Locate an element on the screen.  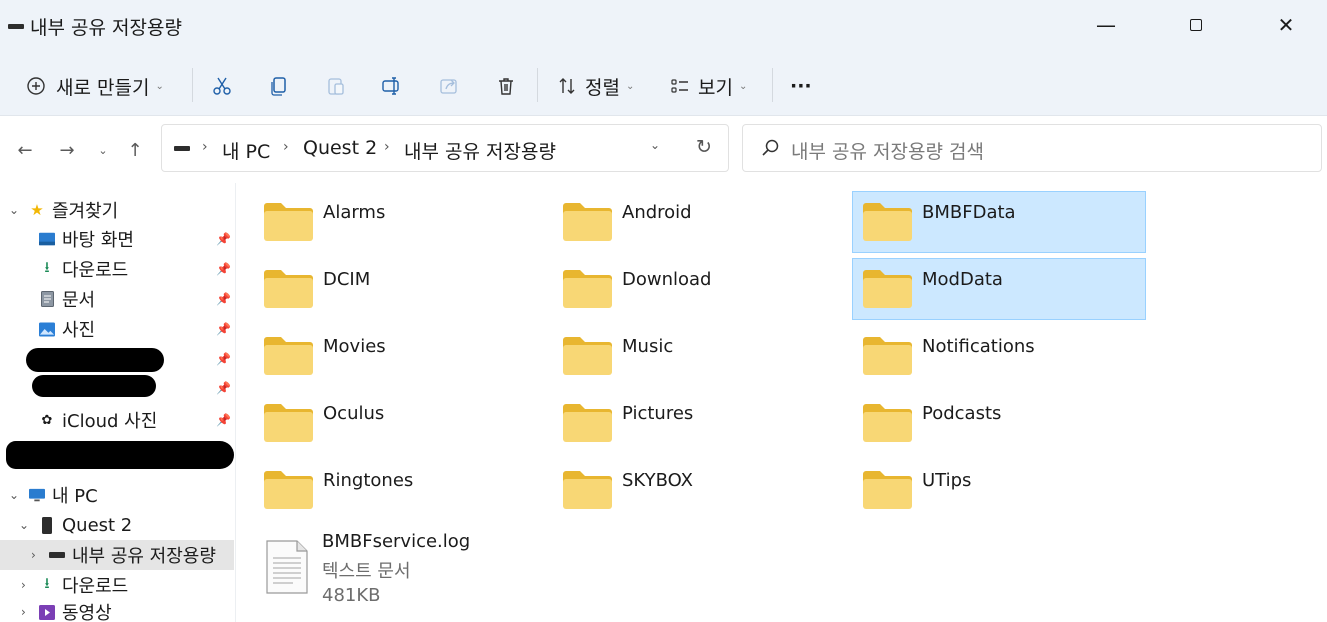
close-button: ✕ is located at coordinates (1283, 25).